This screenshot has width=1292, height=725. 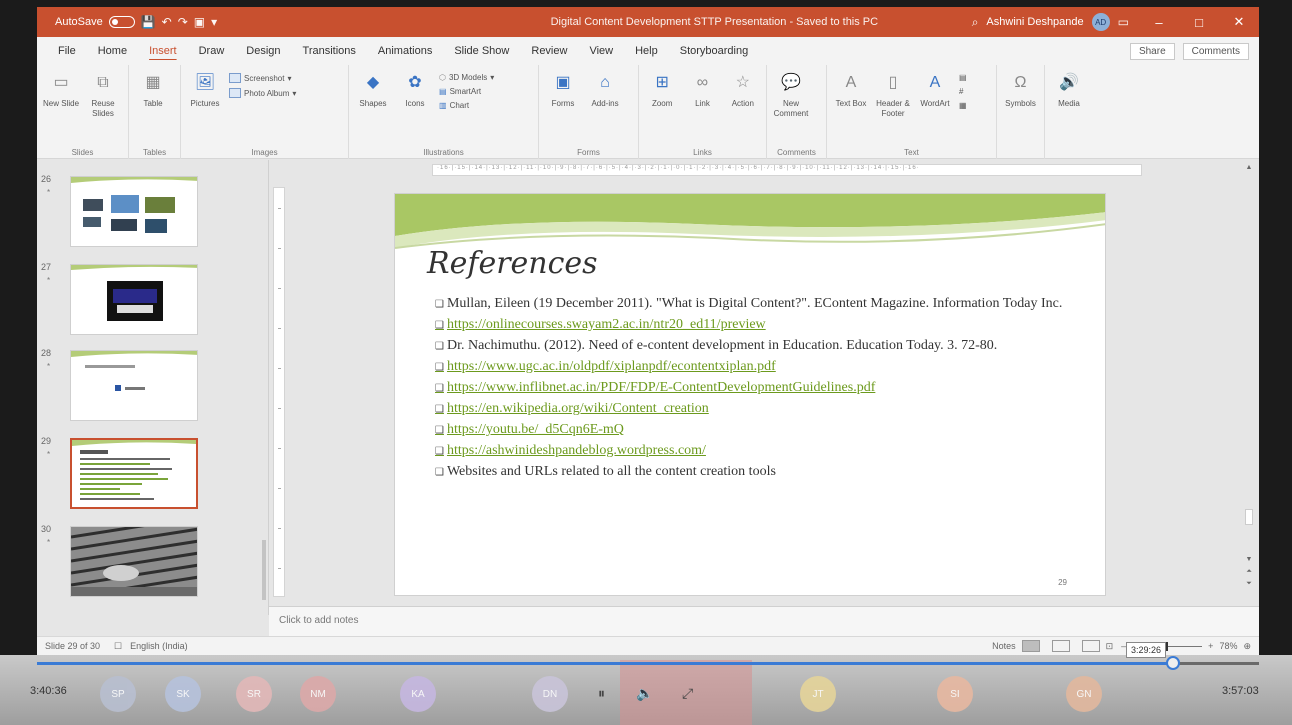 I want to click on pause-icon: ⏸, so click(x=601, y=693).